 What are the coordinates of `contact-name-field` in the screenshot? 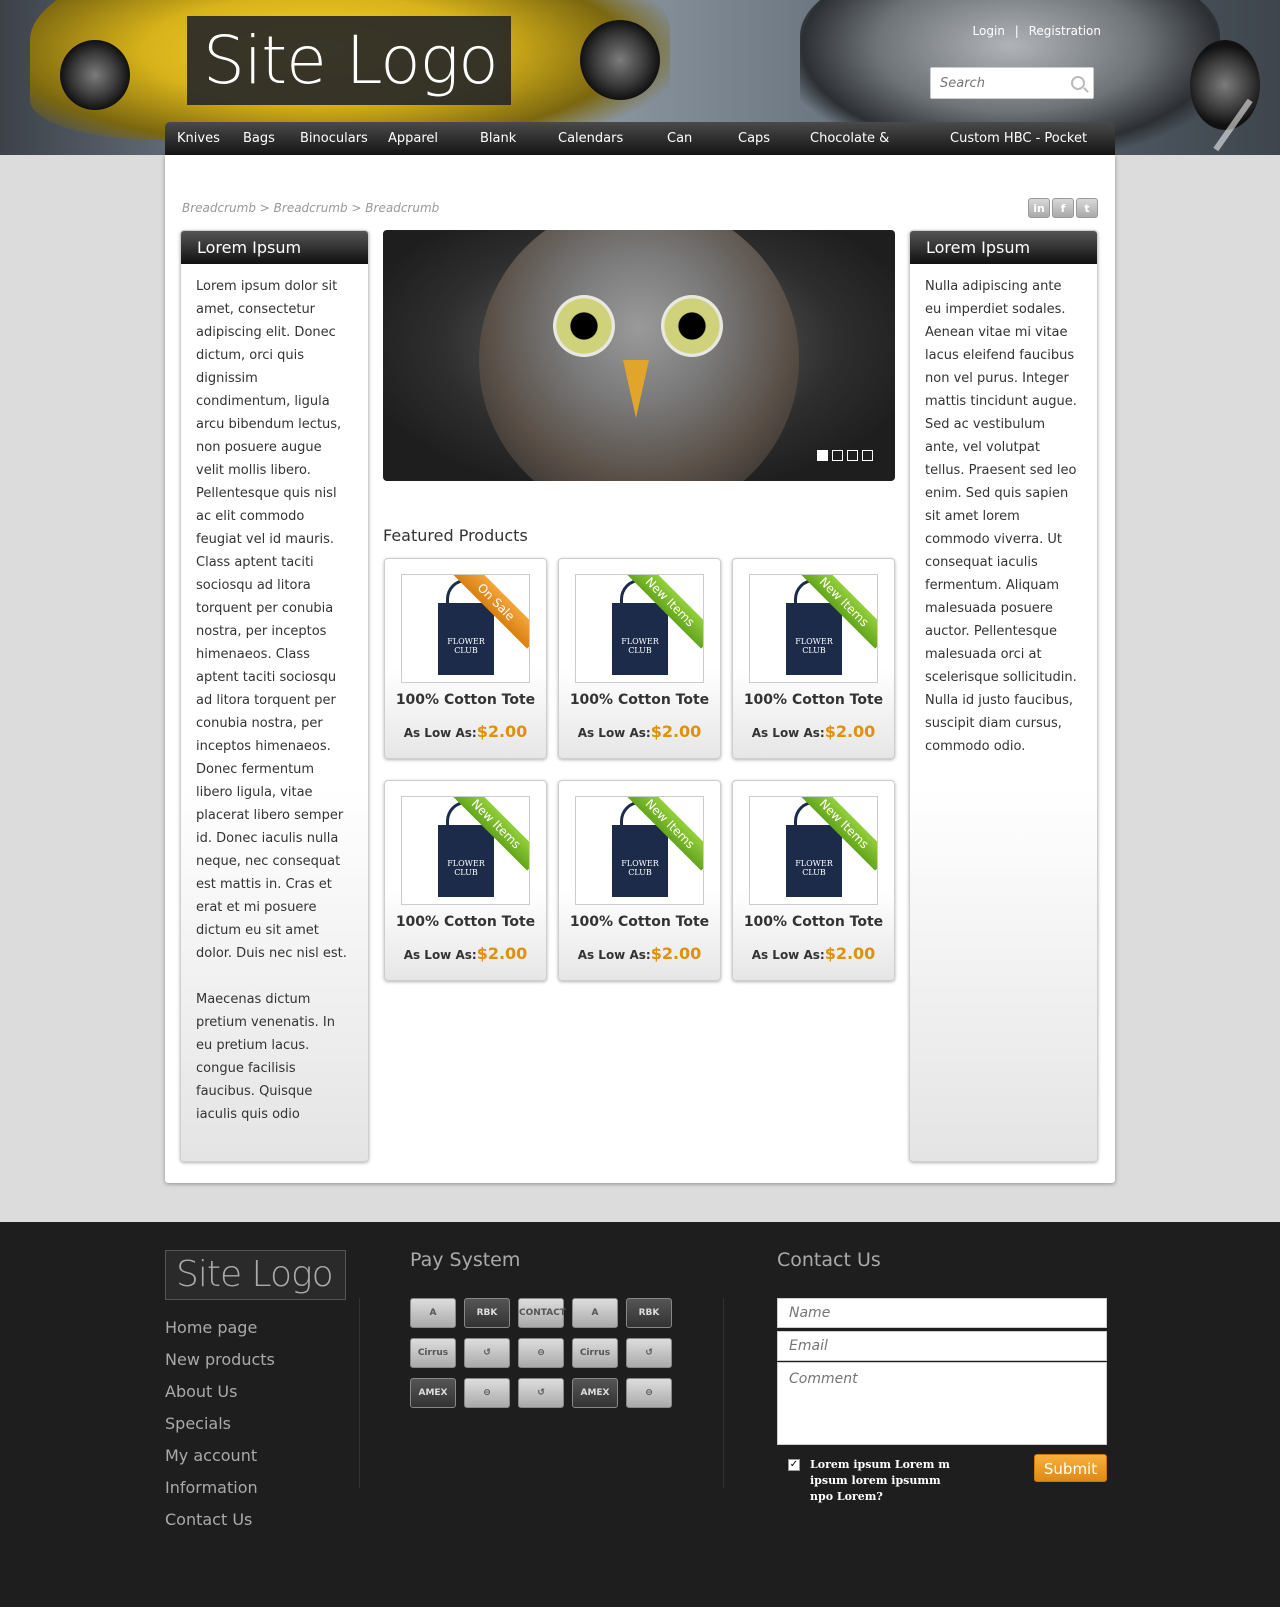 It's located at (942, 1313).